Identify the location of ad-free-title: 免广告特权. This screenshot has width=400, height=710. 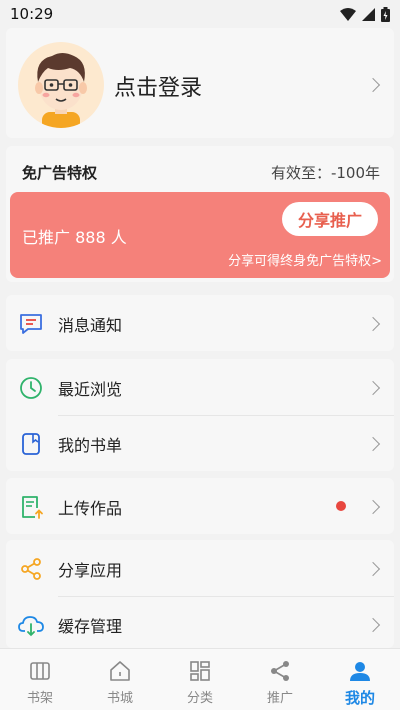
(60, 173).